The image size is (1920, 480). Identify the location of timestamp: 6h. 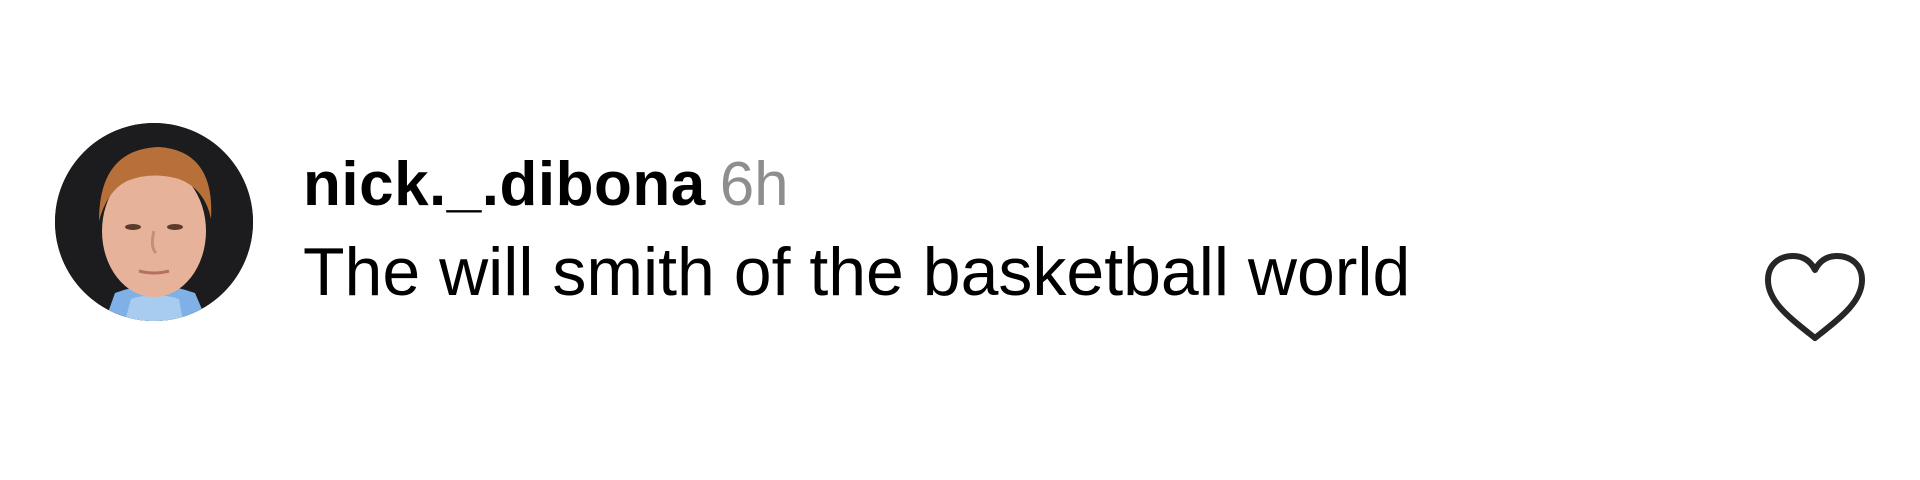
(754, 184).